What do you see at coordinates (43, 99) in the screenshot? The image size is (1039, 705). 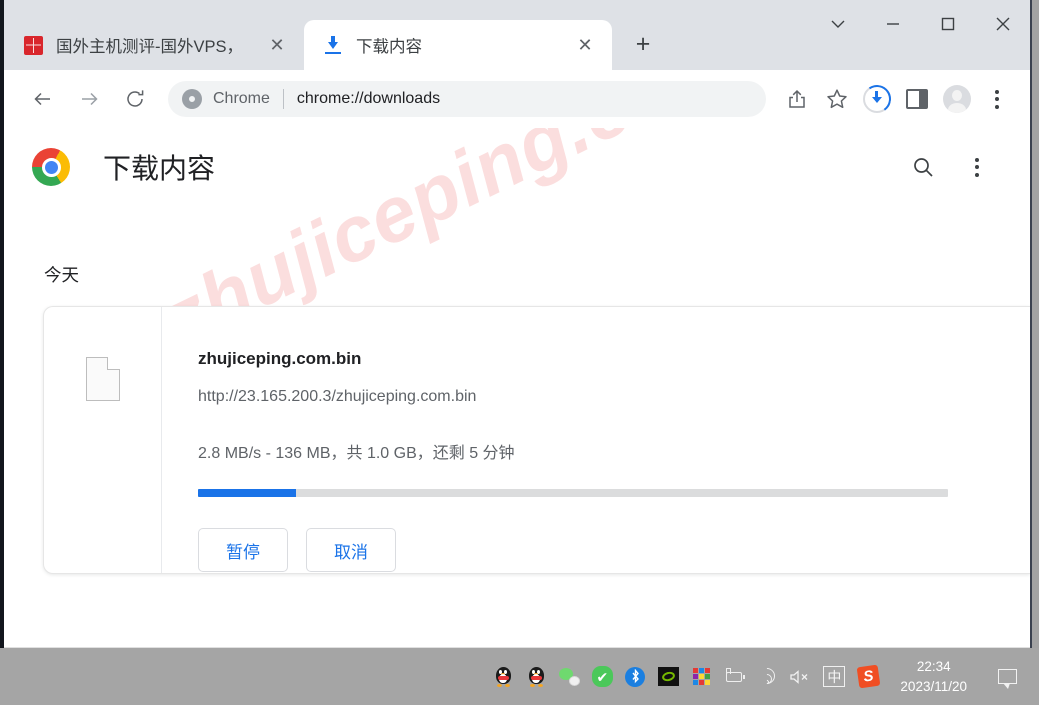 I see `back-arrow-icon` at bounding box center [43, 99].